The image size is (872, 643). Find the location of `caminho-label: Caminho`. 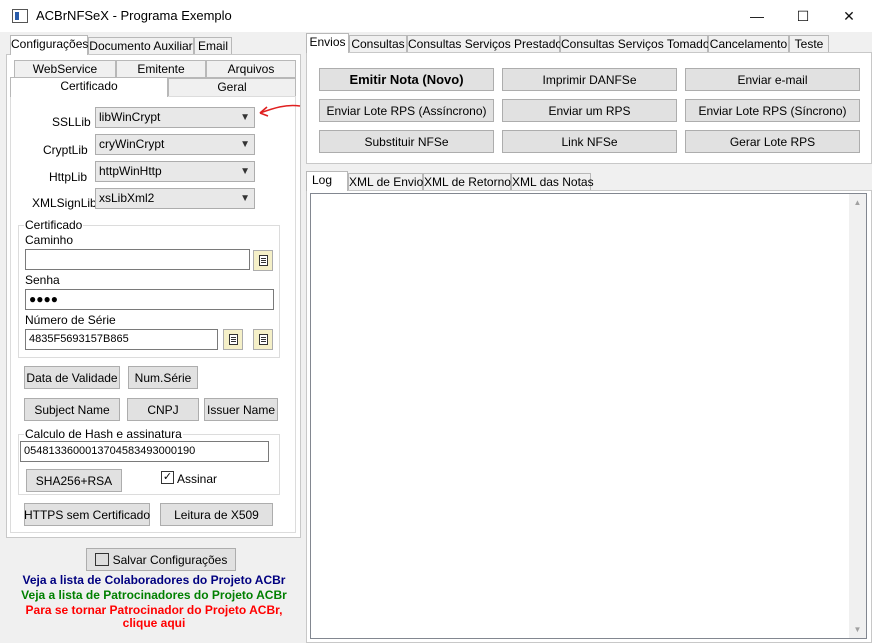

caminho-label: Caminho is located at coordinates (49, 240).